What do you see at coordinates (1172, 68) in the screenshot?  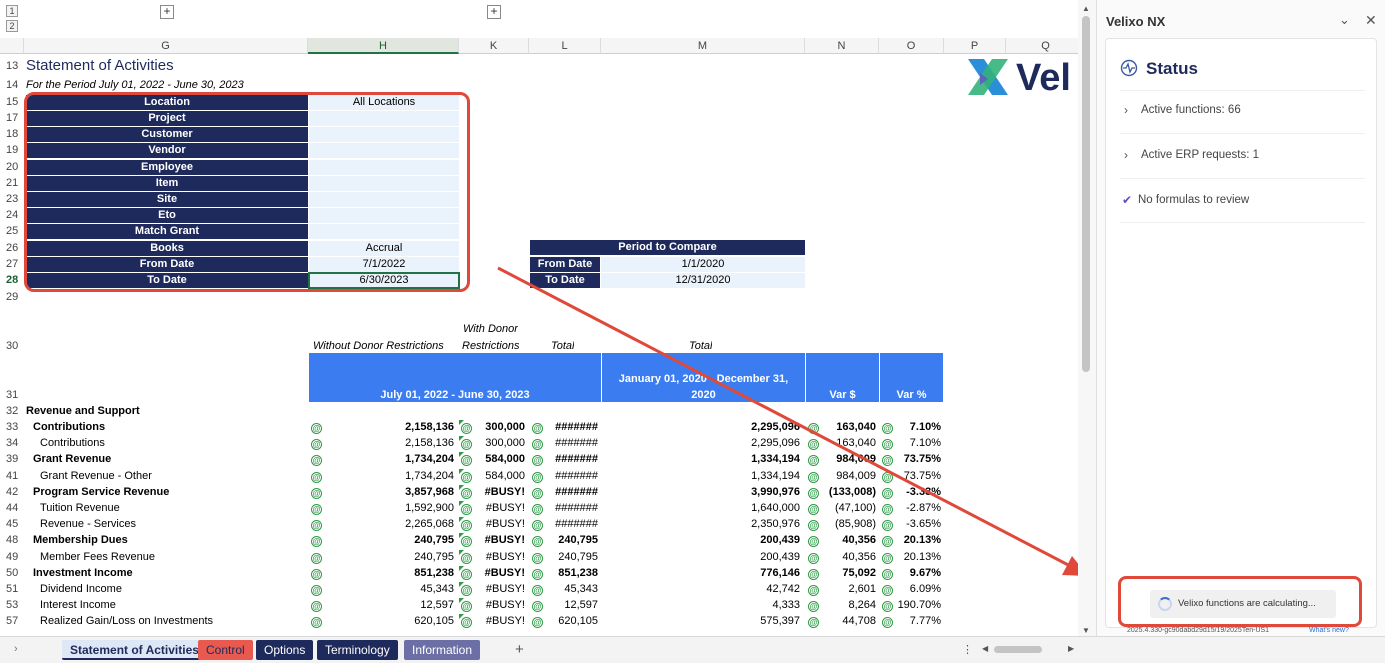 I see `status-heading: Status` at bounding box center [1172, 68].